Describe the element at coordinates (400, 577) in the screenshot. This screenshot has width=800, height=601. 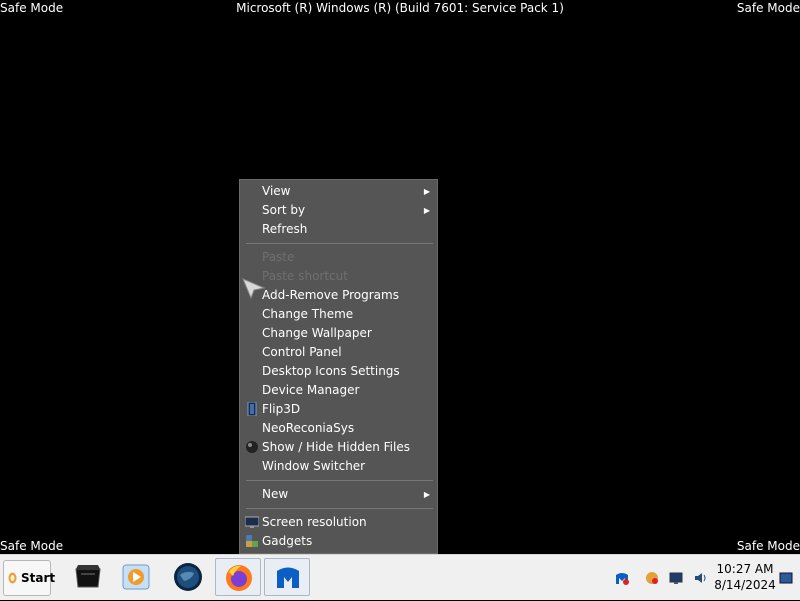
I see `taskbar: Start 10:27 AM 8/14/2024` at that location.